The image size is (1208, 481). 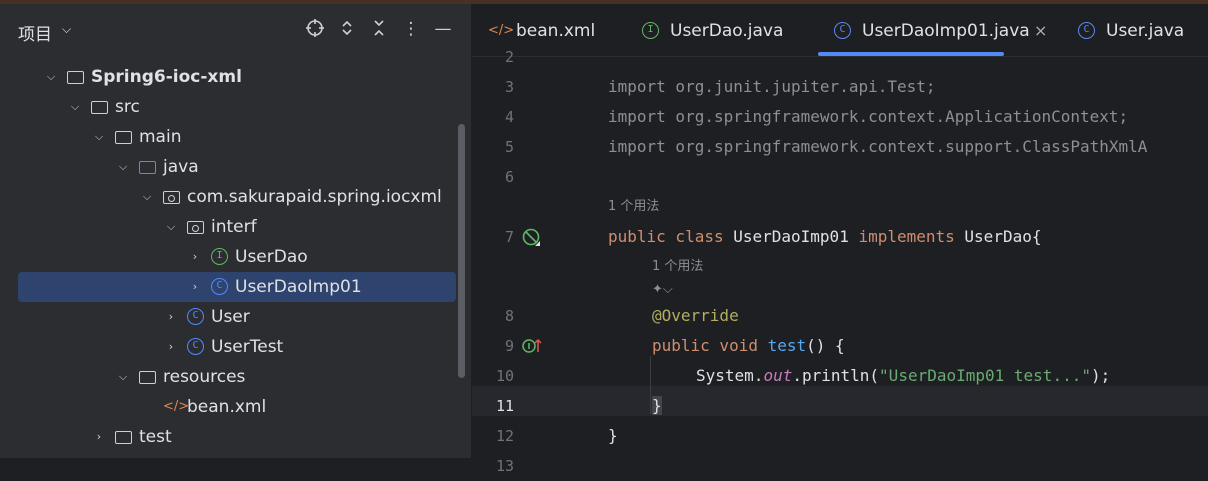 I want to click on project-panel-title: 项目, so click(x=35, y=32).